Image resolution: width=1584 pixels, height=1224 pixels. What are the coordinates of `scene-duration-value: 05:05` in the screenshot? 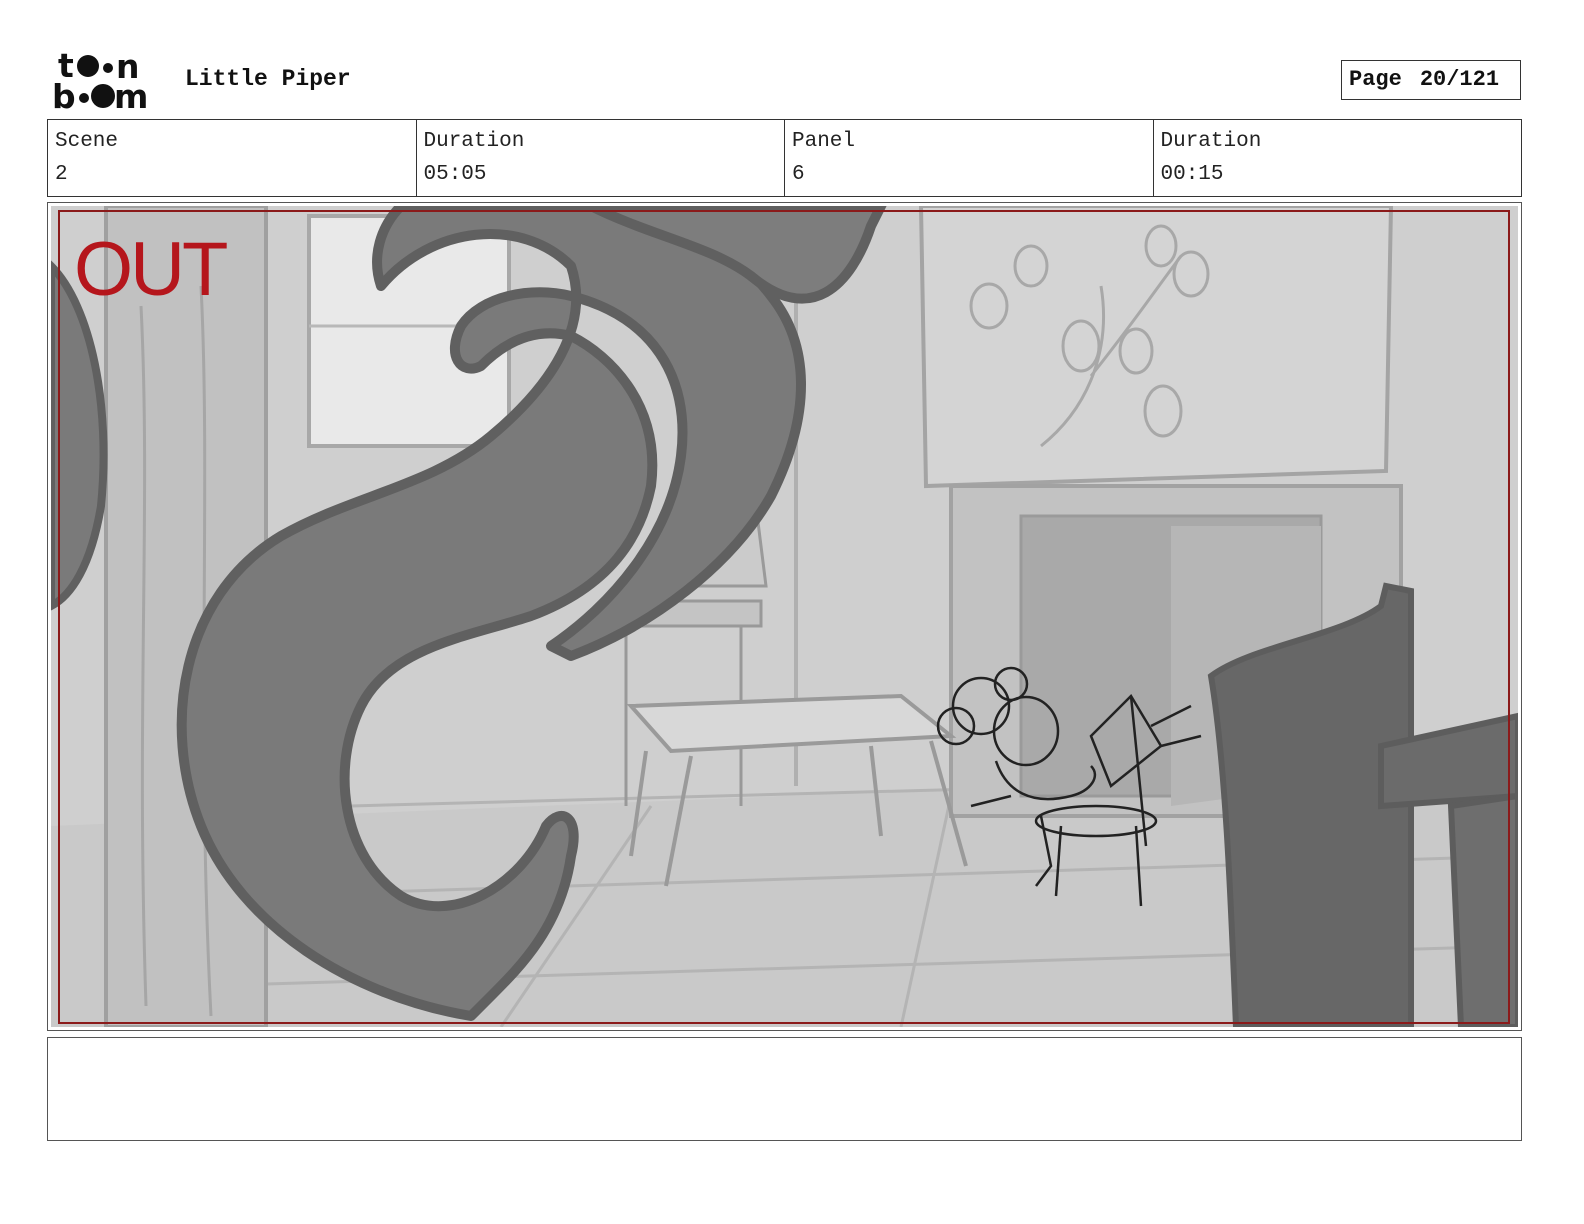 It's located at (455, 174).